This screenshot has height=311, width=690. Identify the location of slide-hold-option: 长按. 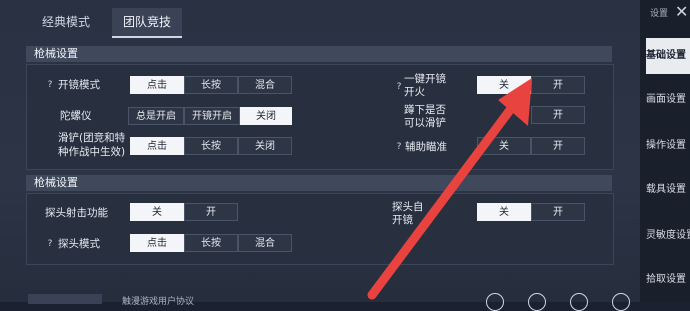
(211, 146).